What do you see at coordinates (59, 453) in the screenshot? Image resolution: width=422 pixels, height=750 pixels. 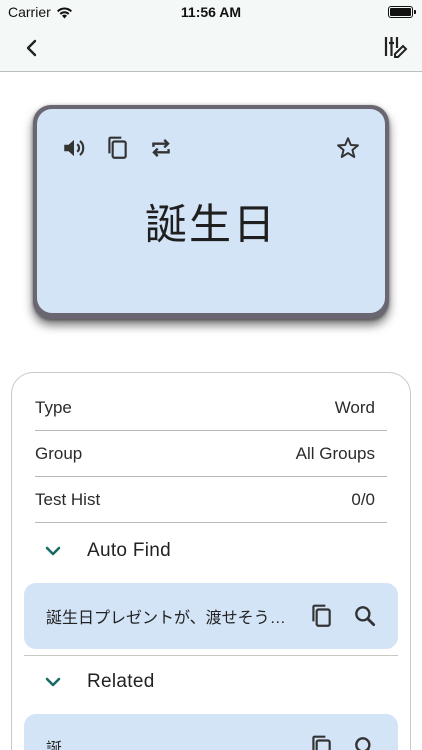 I see `detail-label: Group` at bounding box center [59, 453].